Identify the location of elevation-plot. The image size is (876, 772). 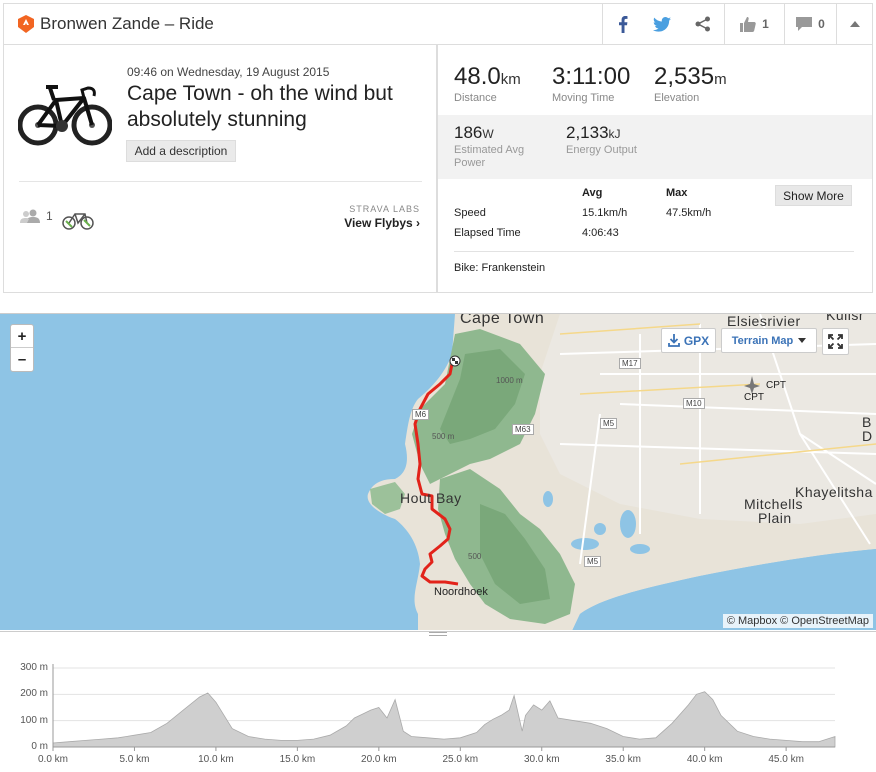
(444, 707).